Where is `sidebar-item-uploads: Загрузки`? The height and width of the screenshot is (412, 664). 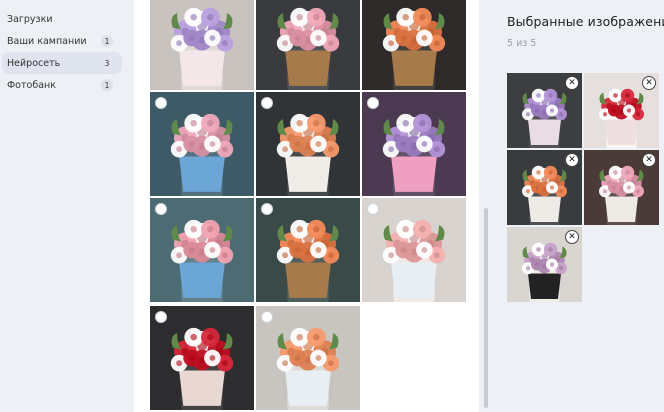
sidebar-item-uploads: Загрузки is located at coordinates (62, 19).